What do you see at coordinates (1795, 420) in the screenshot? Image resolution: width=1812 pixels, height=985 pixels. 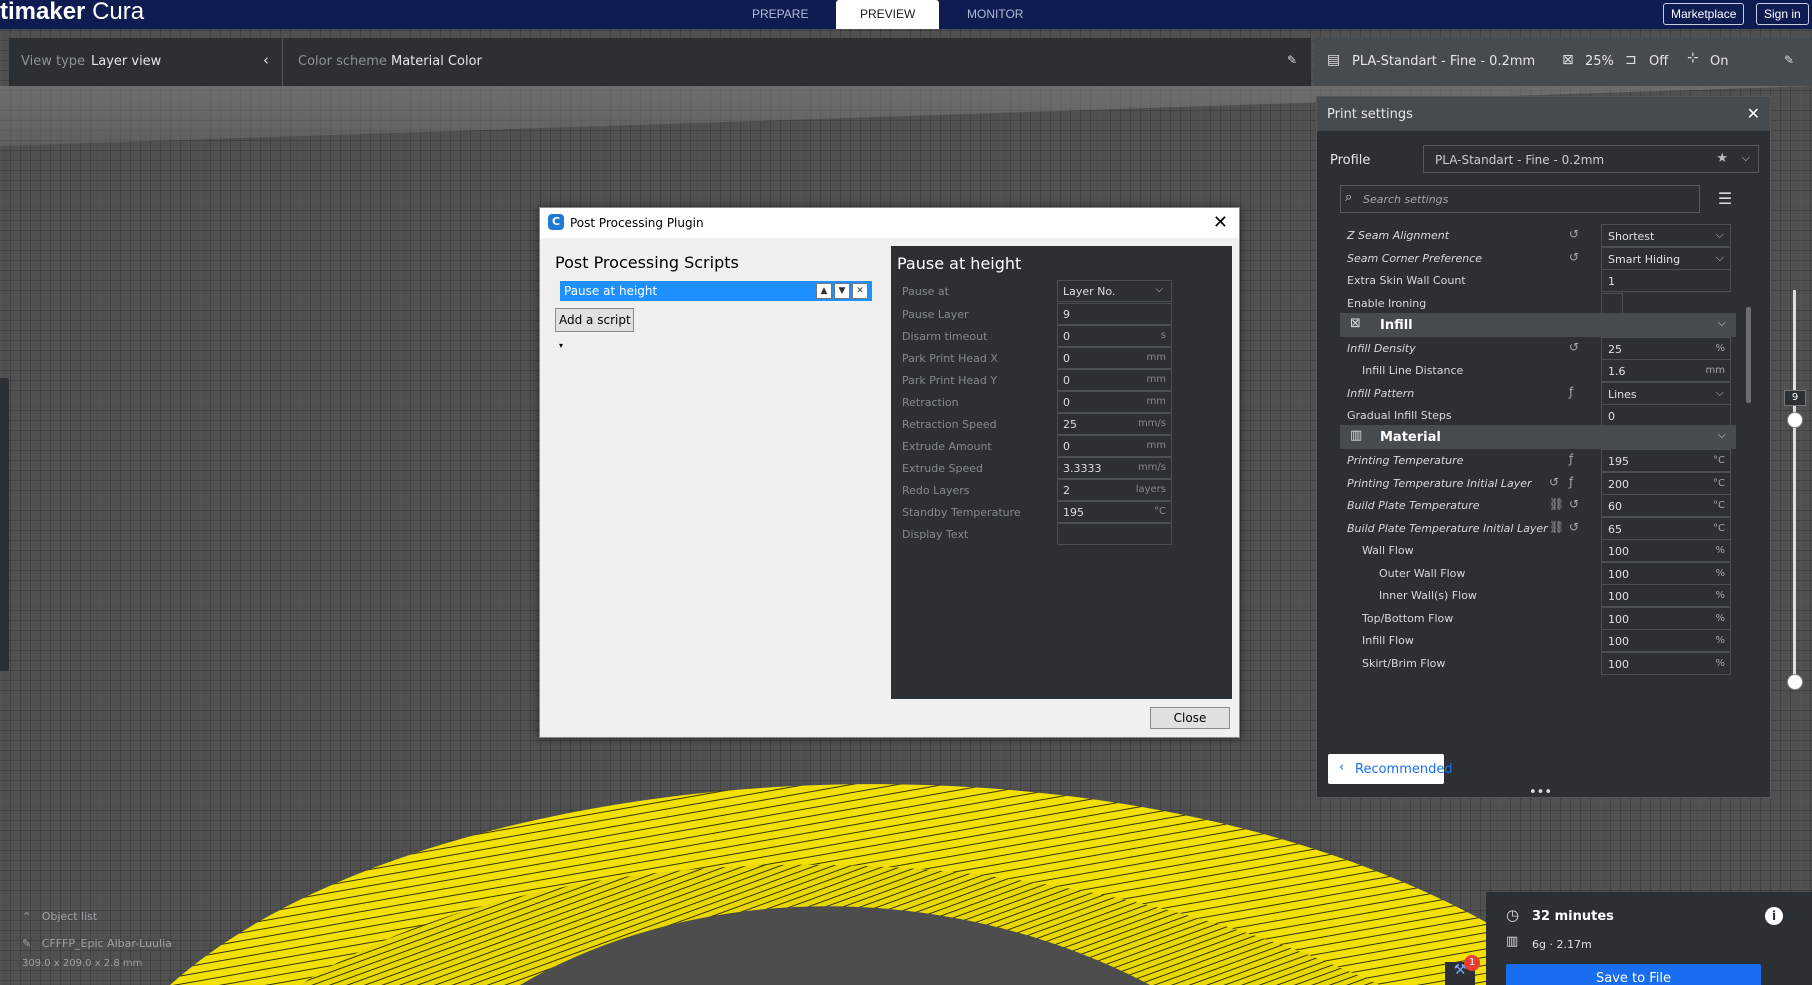 I see `layer-slider-top-handle` at bounding box center [1795, 420].